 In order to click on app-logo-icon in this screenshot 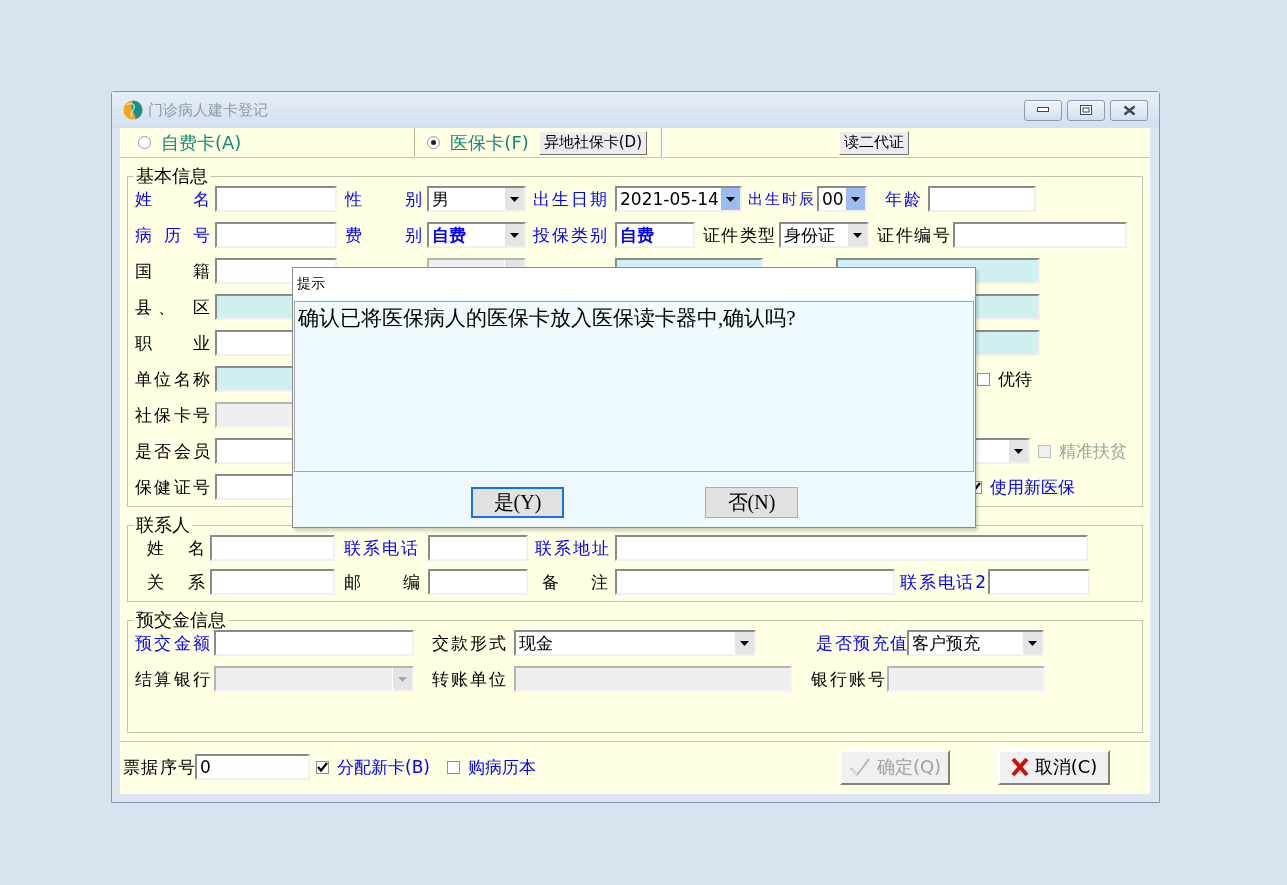, I will do `click(133, 110)`.